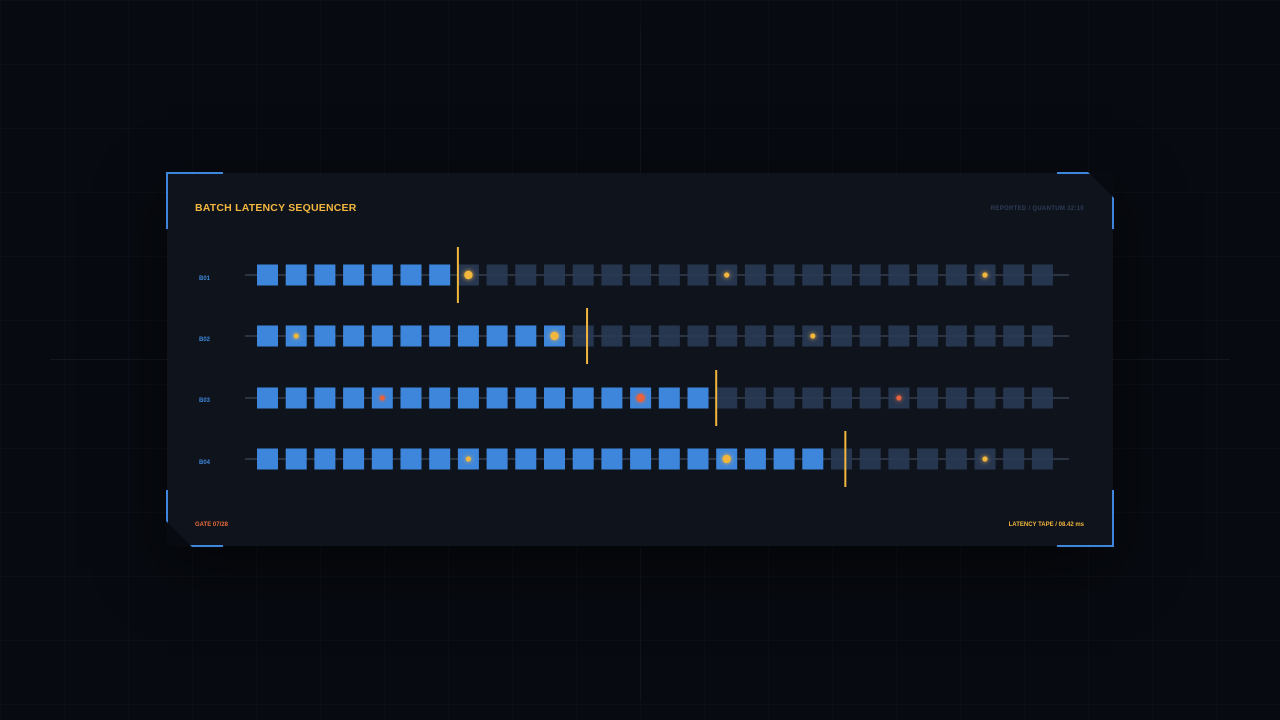 The image size is (1280, 720). Describe the element at coordinates (1046, 525) in the screenshot. I see `latency-readout: LATENCY TAPE / 08.42 ms` at that location.